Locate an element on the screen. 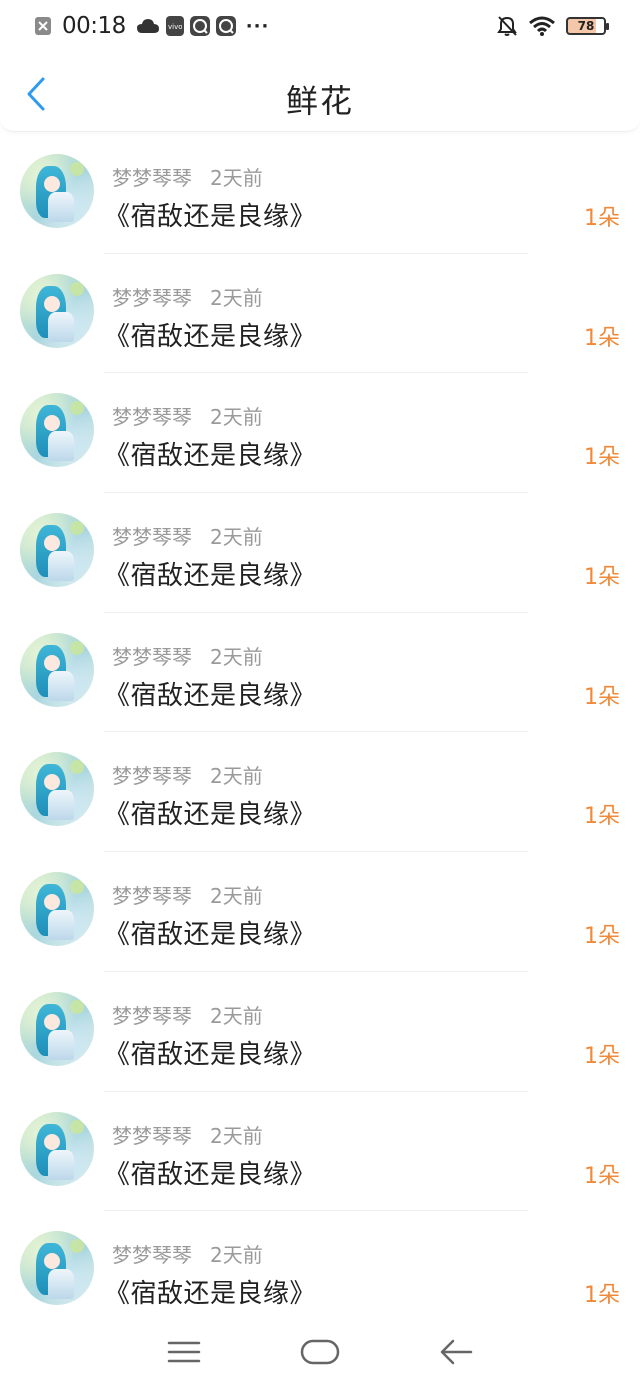 This screenshot has width=640, height=1387. back-arrow-icon is located at coordinates (456, 1352).